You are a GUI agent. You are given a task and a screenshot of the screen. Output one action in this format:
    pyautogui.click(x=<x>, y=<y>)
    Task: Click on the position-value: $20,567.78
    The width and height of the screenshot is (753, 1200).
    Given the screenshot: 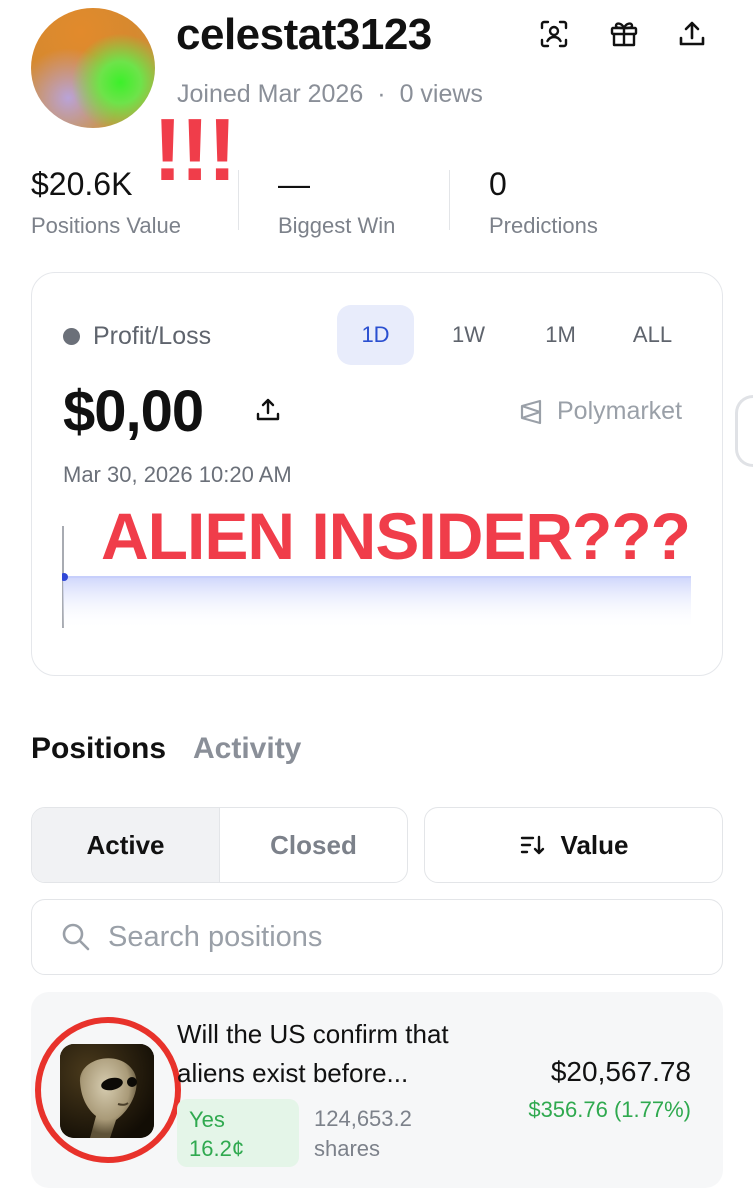 What is the action you would take?
    pyautogui.click(x=620, y=1071)
    